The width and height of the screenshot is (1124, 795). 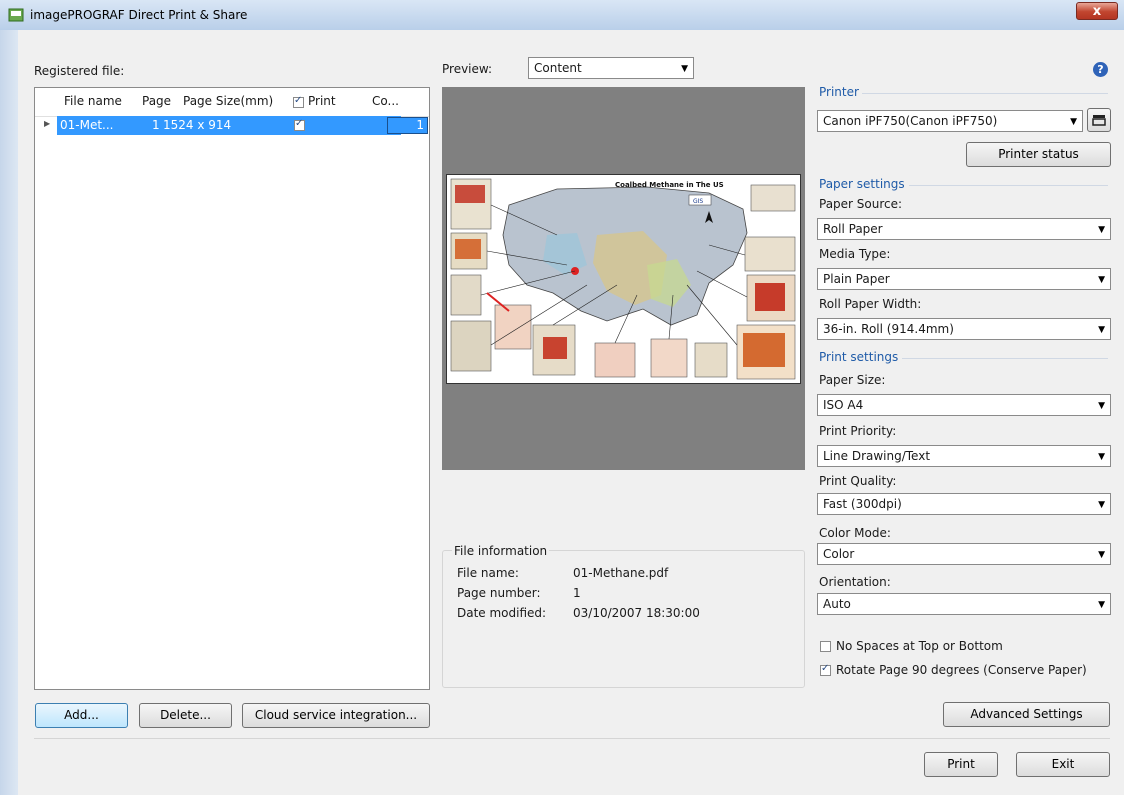 What do you see at coordinates (964, 456) in the screenshot?
I see `print-priority-select: Line Drawing/Text ▼` at bounding box center [964, 456].